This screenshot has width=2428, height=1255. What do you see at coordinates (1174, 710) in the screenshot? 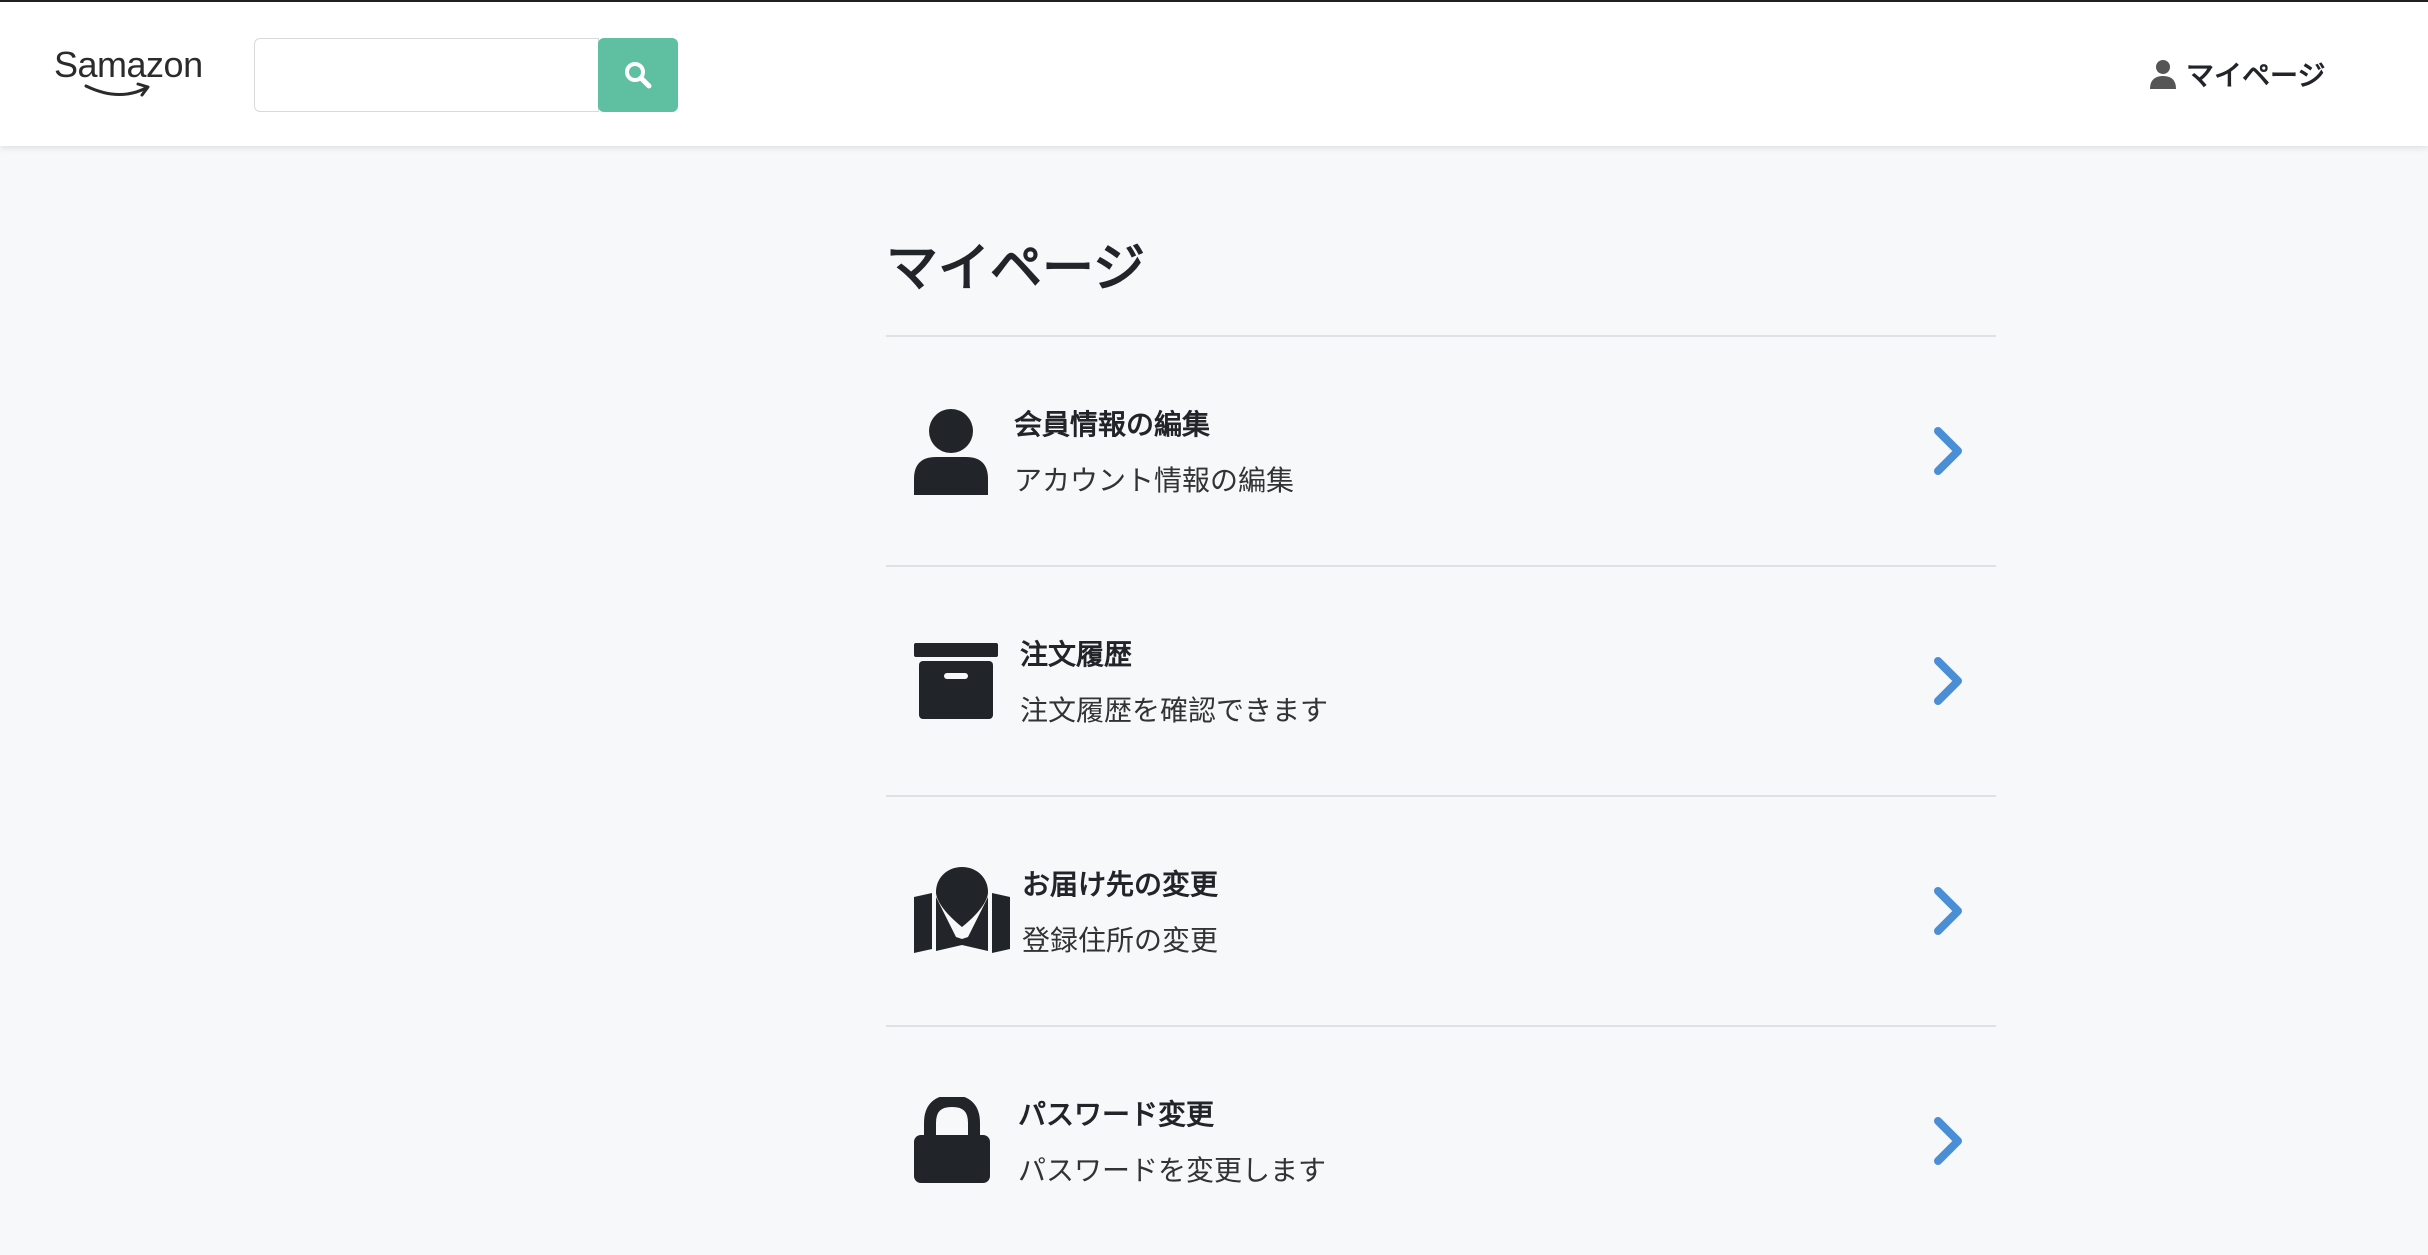
I see `menu-item-desc: 注文履歴を確認できます` at bounding box center [1174, 710].